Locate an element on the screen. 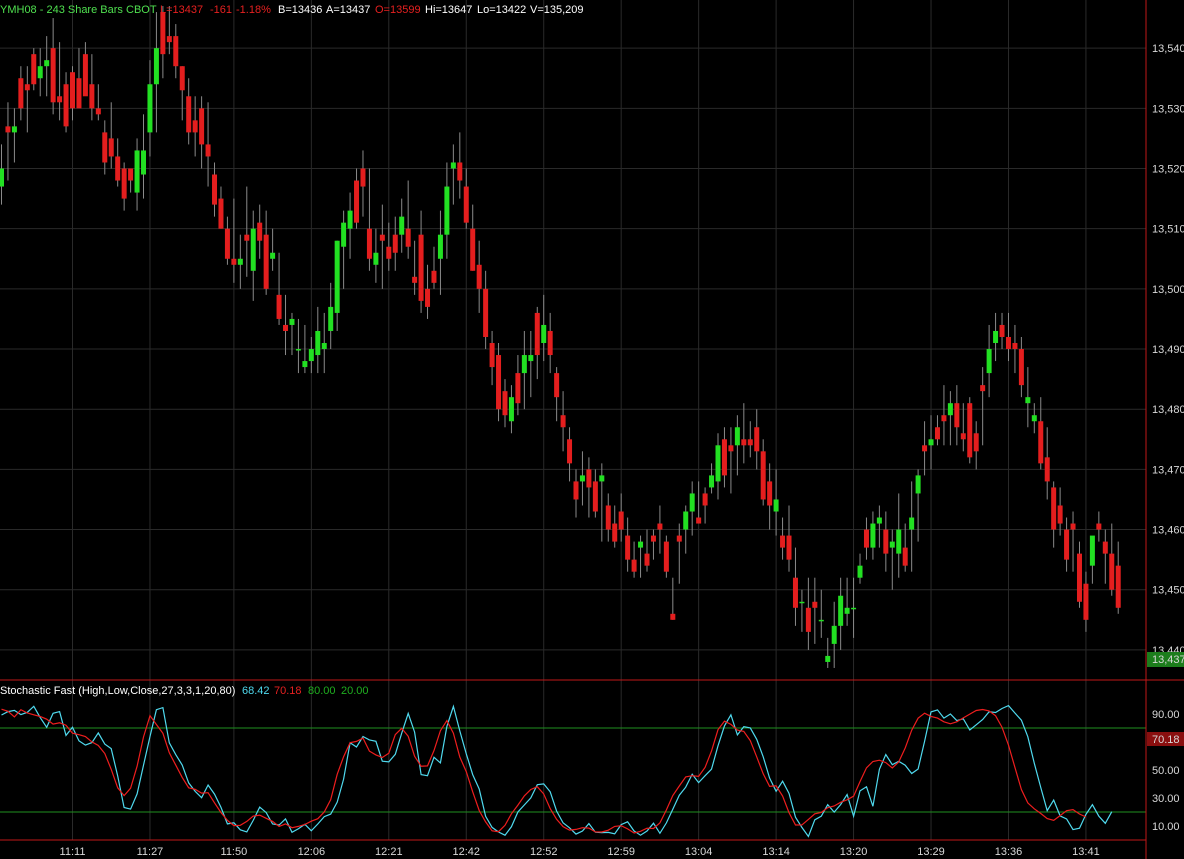  price-tick-label: 13,510 is located at coordinates (1168, 230).